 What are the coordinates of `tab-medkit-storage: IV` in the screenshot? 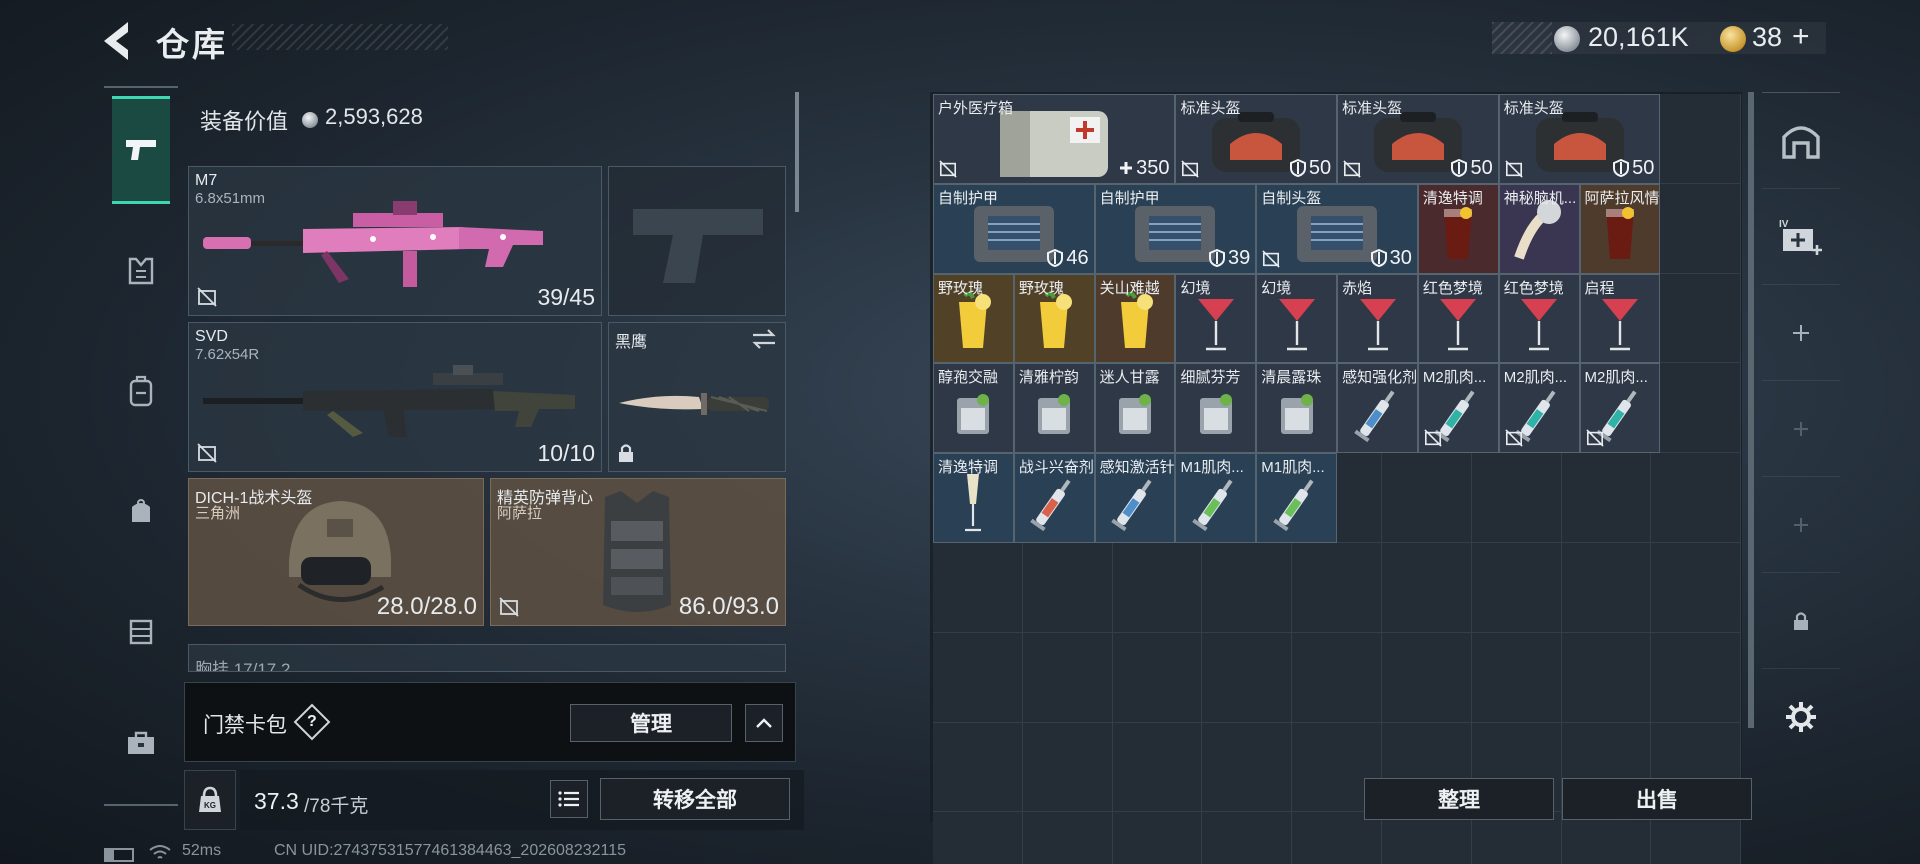 It's located at (1801, 237).